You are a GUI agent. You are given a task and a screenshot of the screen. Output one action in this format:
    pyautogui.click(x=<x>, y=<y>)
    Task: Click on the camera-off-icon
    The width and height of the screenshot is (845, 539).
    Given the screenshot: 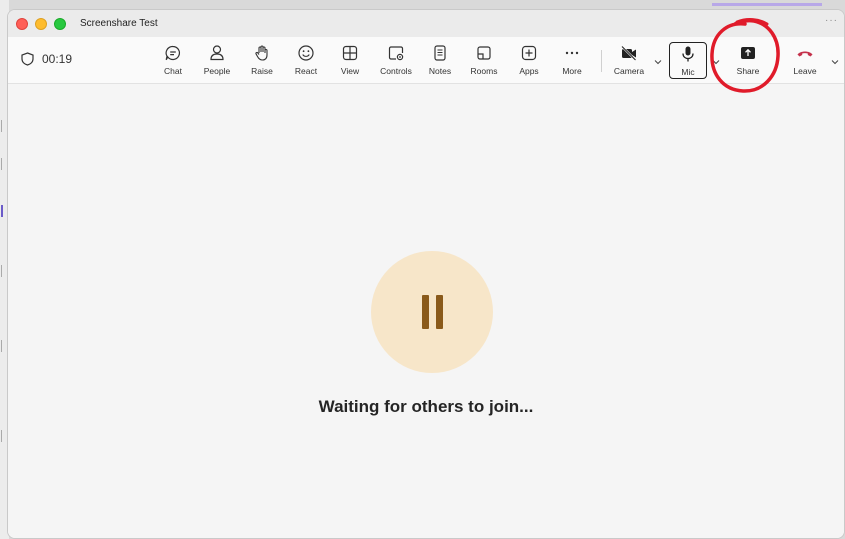 What is the action you would take?
    pyautogui.click(x=629, y=53)
    